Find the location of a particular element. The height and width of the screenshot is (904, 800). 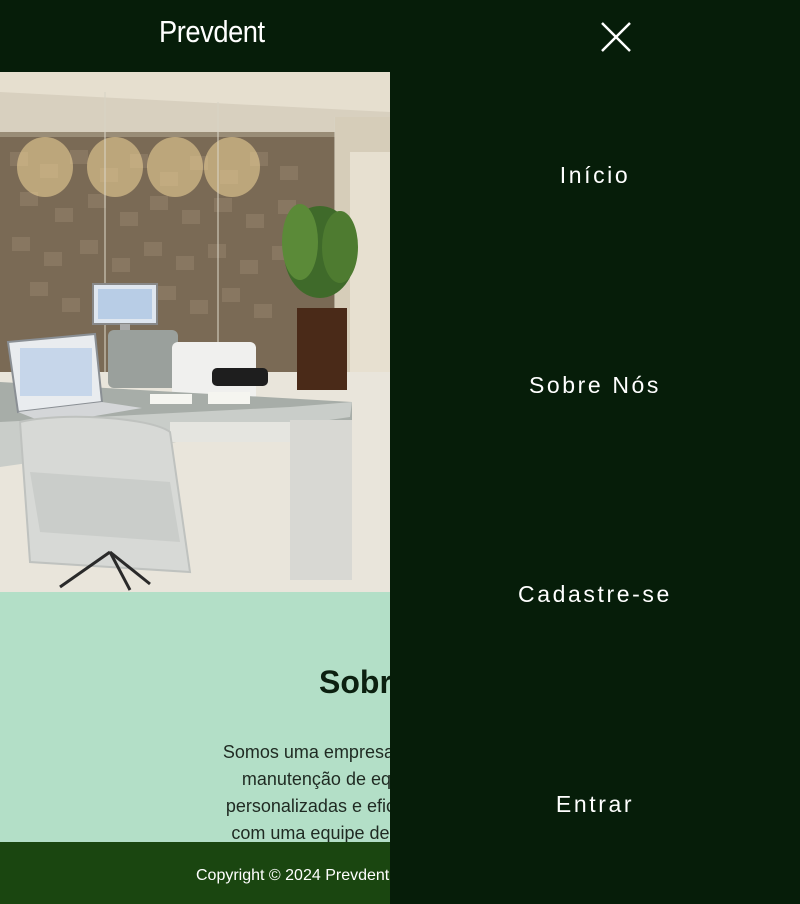

menu-item-sobre-nos: Sobre Nós is located at coordinates (595, 385).